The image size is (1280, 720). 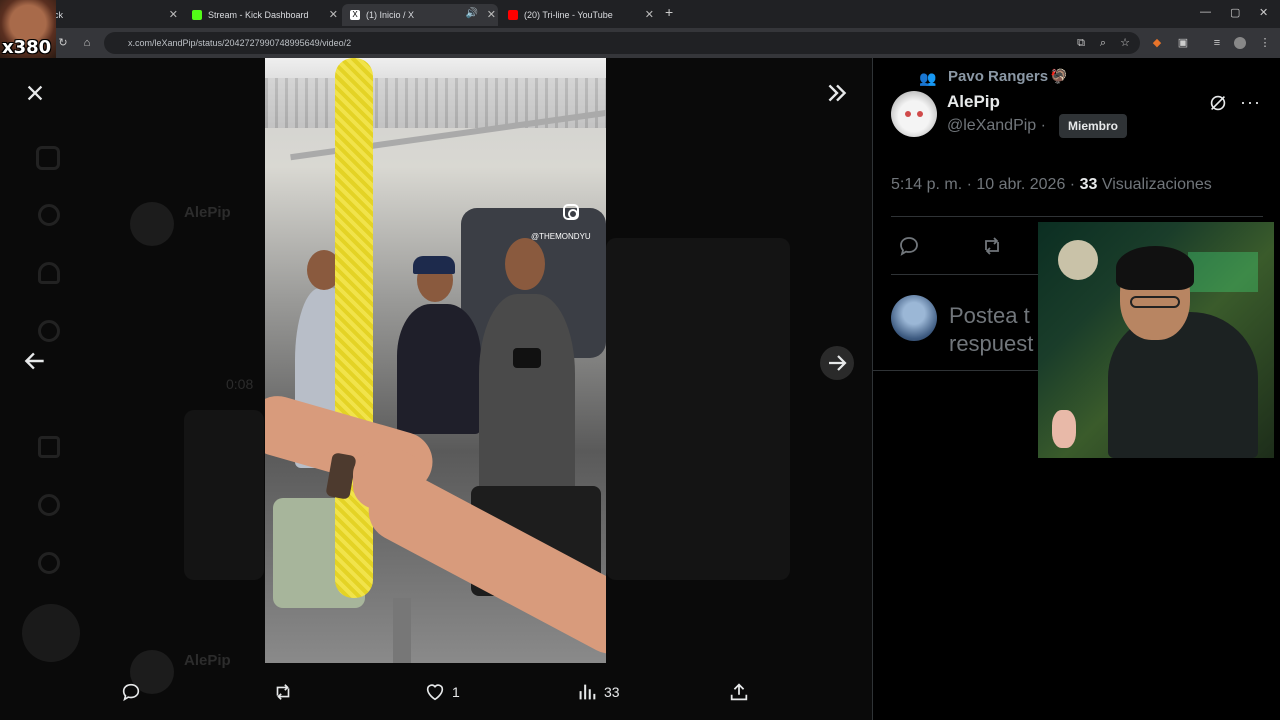 What do you see at coordinates (1263, 12) in the screenshot?
I see `close-window-icon: ✕` at bounding box center [1263, 12].